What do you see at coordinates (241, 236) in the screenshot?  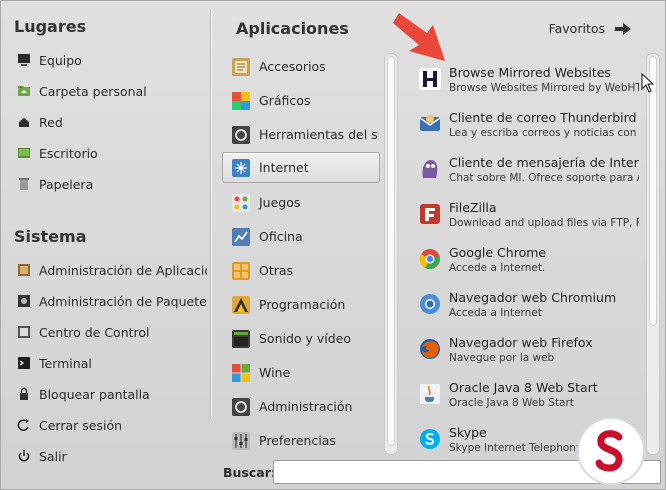 I see `office-icon` at bounding box center [241, 236].